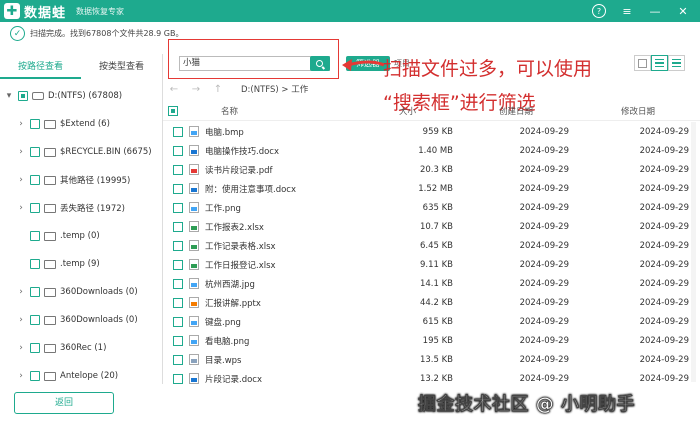 Image resolution: width=700 pixels, height=424 pixels. Describe the element at coordinates (431, 378) in the screenshot. I see `table-row: 片段记录.docx 13.2 KB 2024-09-29 2024-09-29` at that location.